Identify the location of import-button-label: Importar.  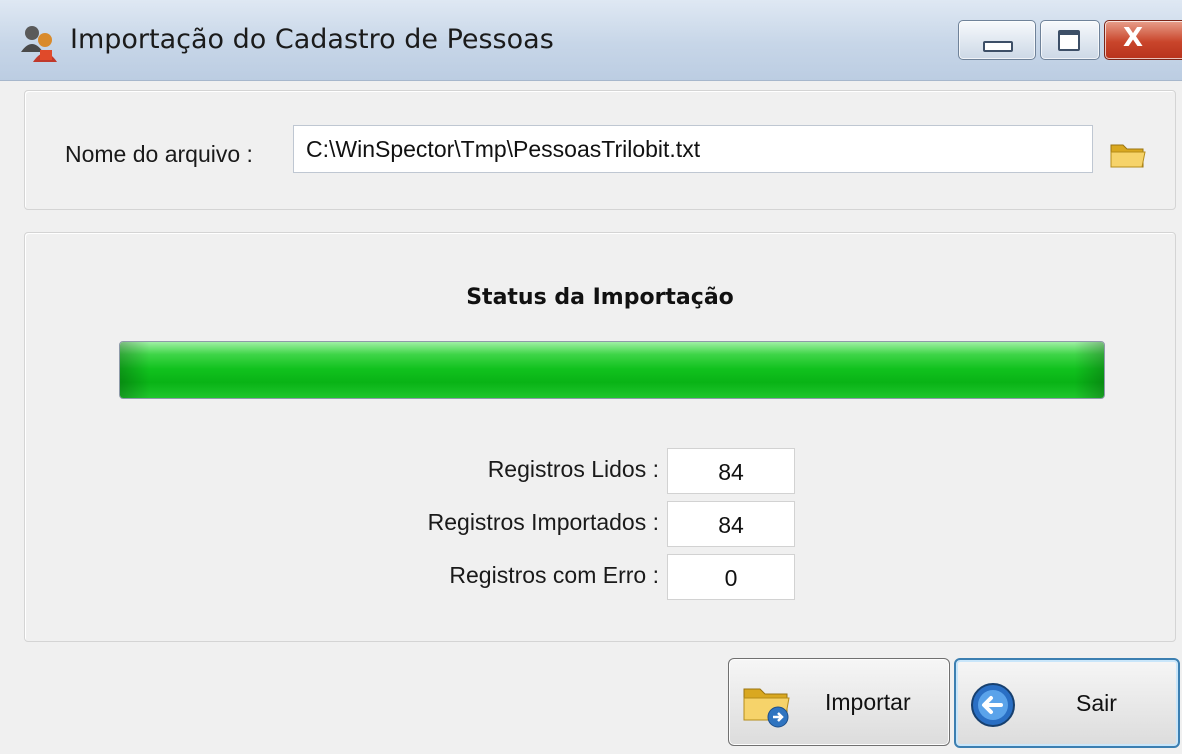
(868, 702).